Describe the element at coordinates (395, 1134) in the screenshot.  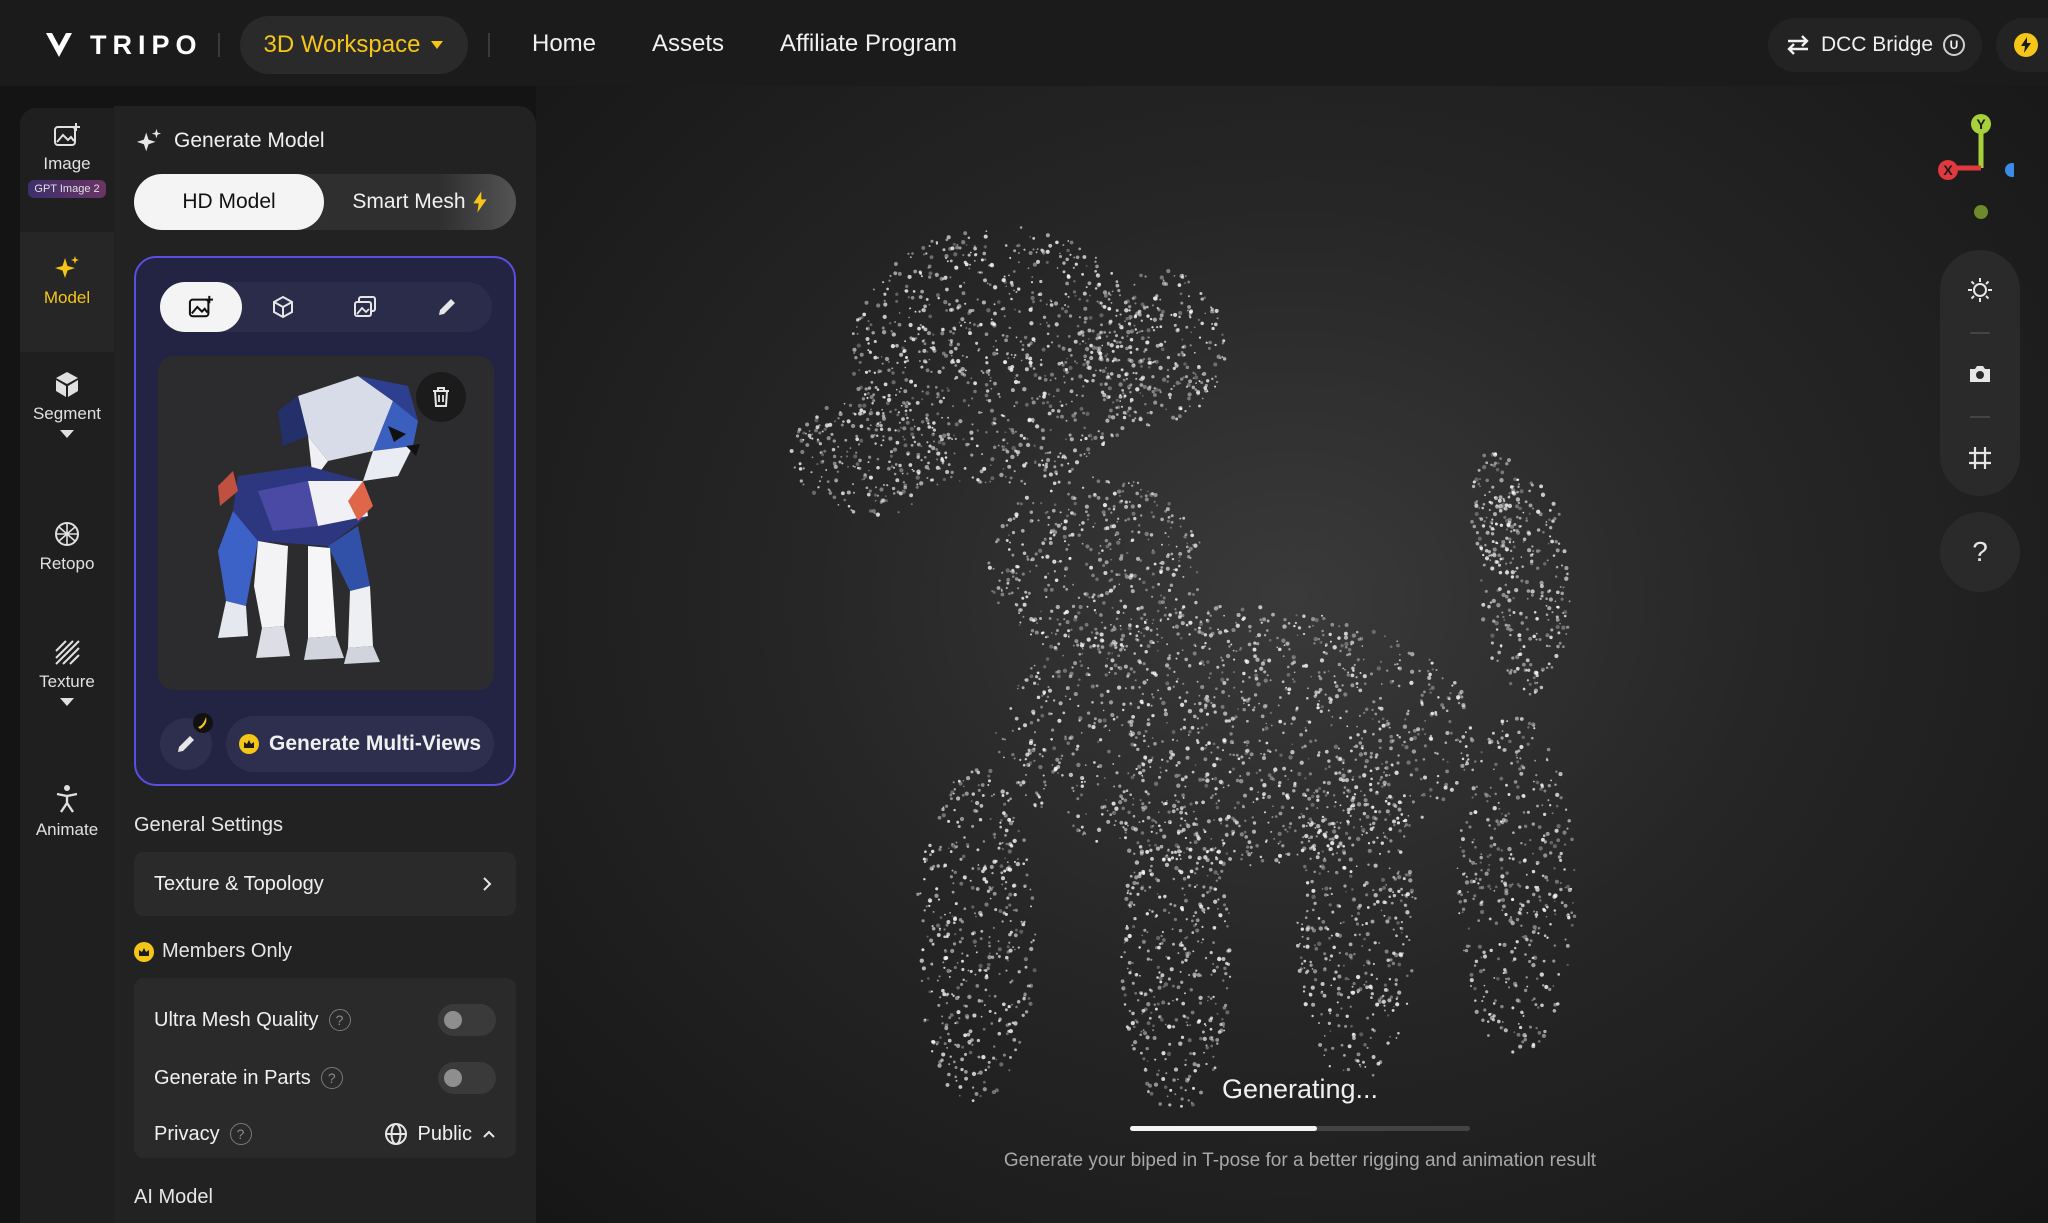
I see `globe-icon` at that location.